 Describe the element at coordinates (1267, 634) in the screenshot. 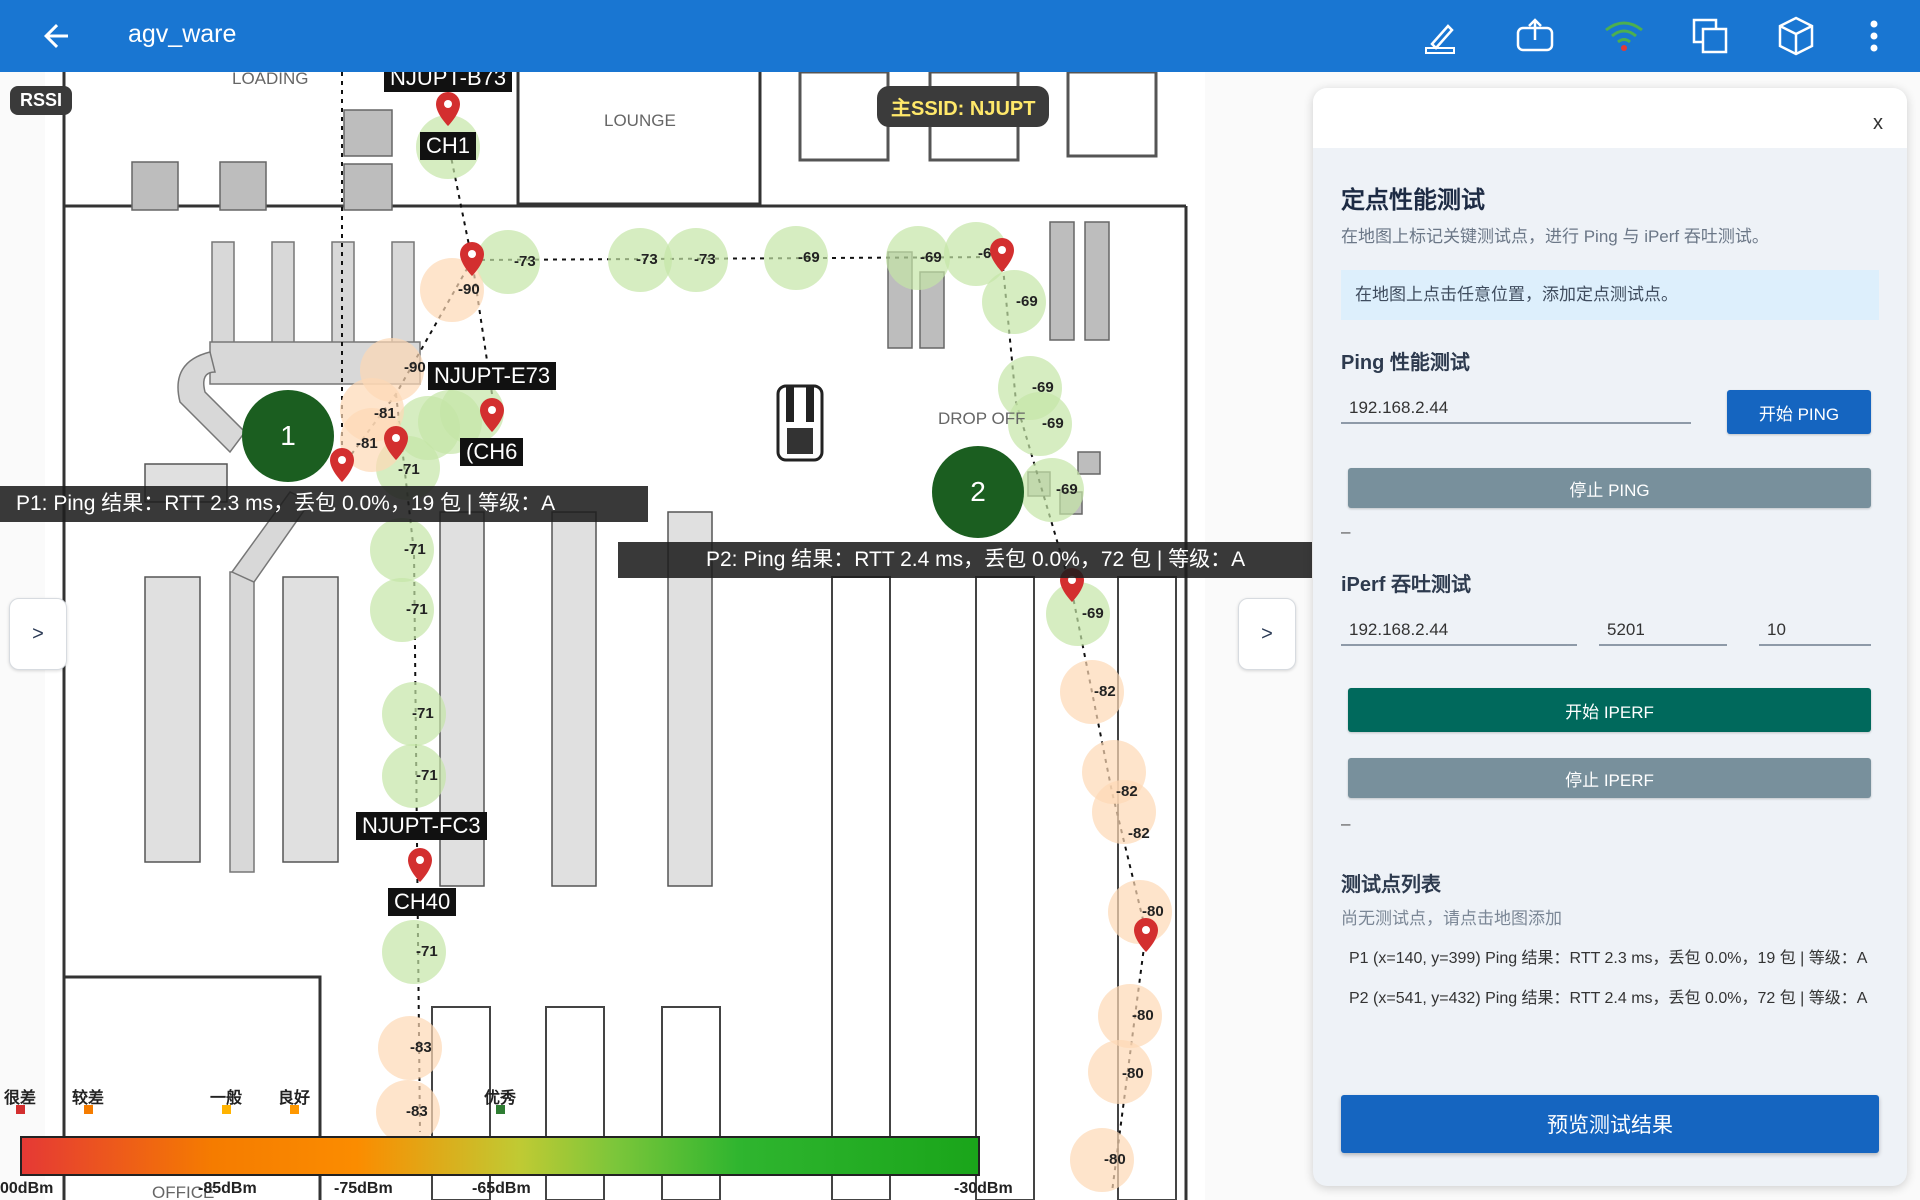

I see `expand-right-button: >` at that location.